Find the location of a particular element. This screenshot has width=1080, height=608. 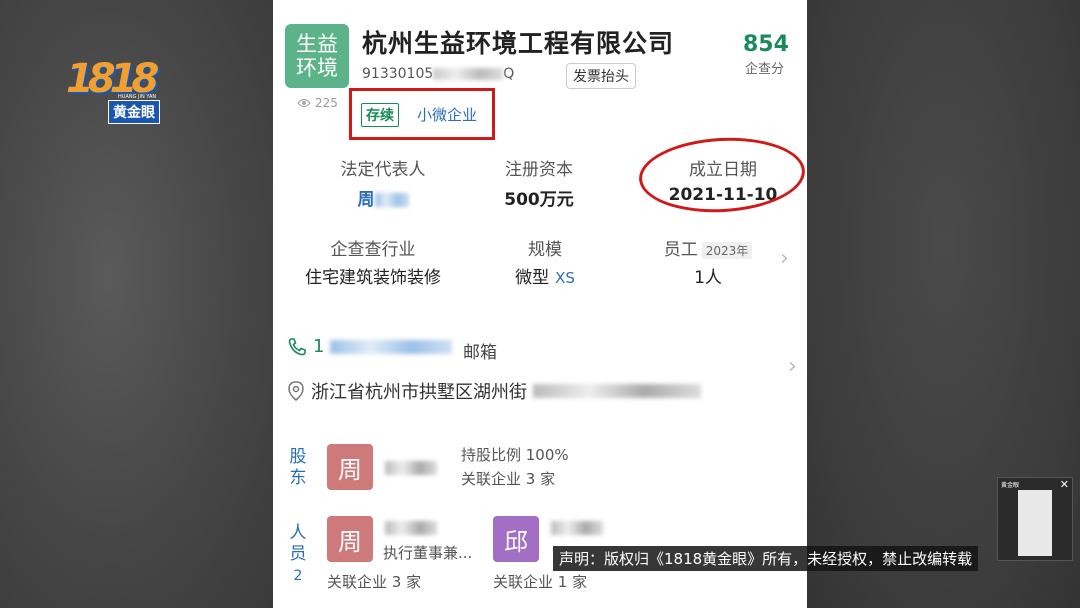

company-logo: 生益环境 is located at coordinates (317, 56).